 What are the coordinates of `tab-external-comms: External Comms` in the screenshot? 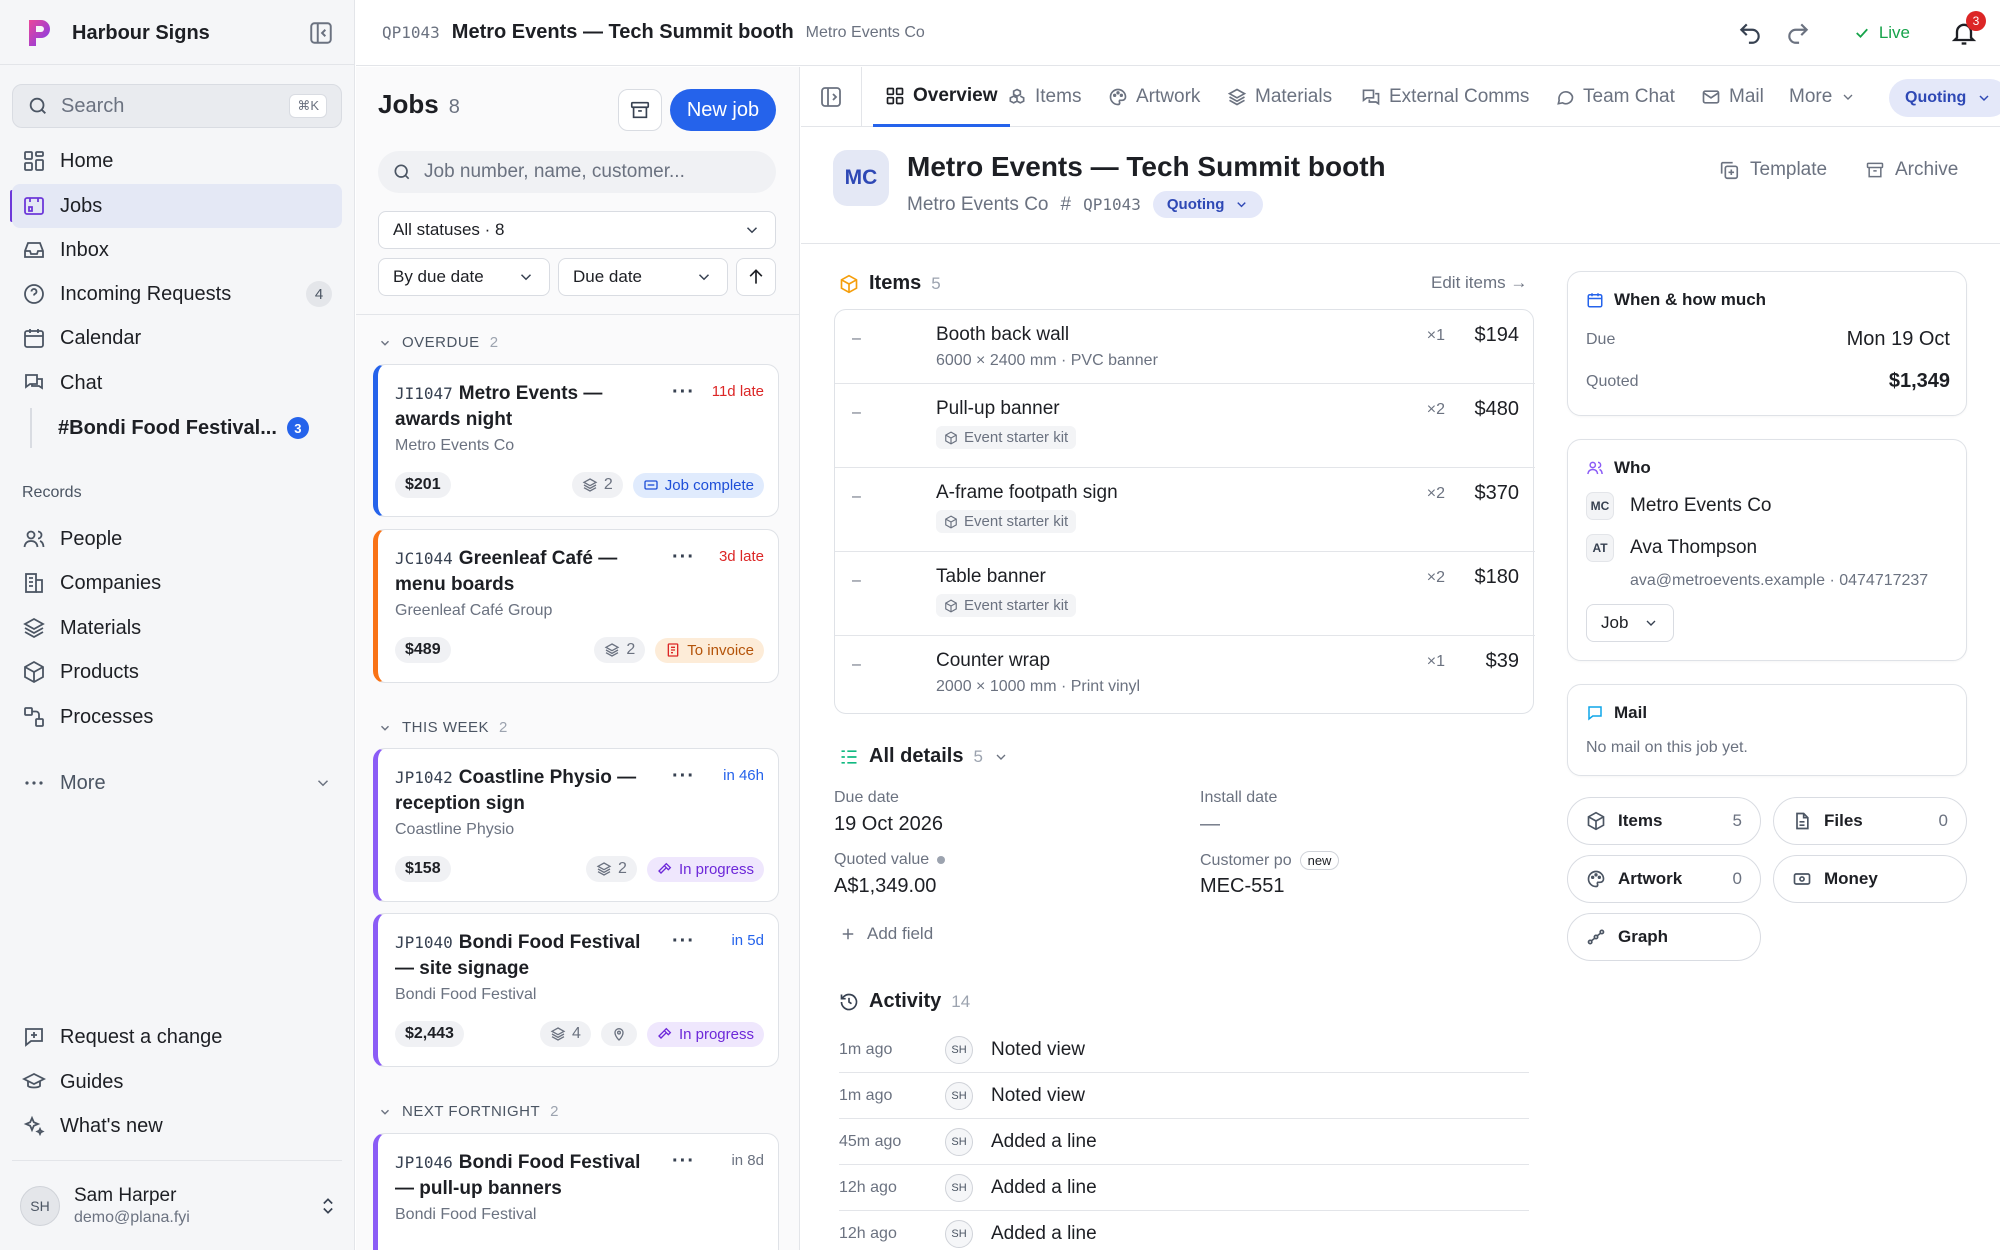 It's located at (1445, 97).